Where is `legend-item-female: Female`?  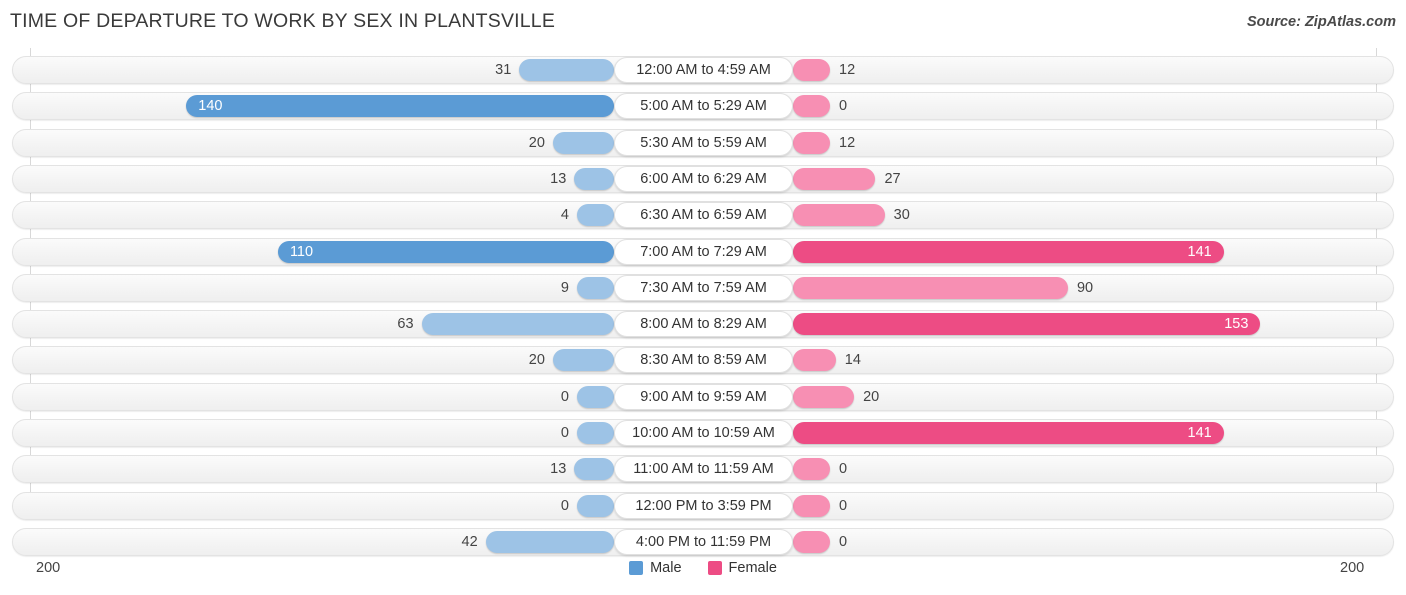 legend-item-female: Female is located at coordinates (742, 568).